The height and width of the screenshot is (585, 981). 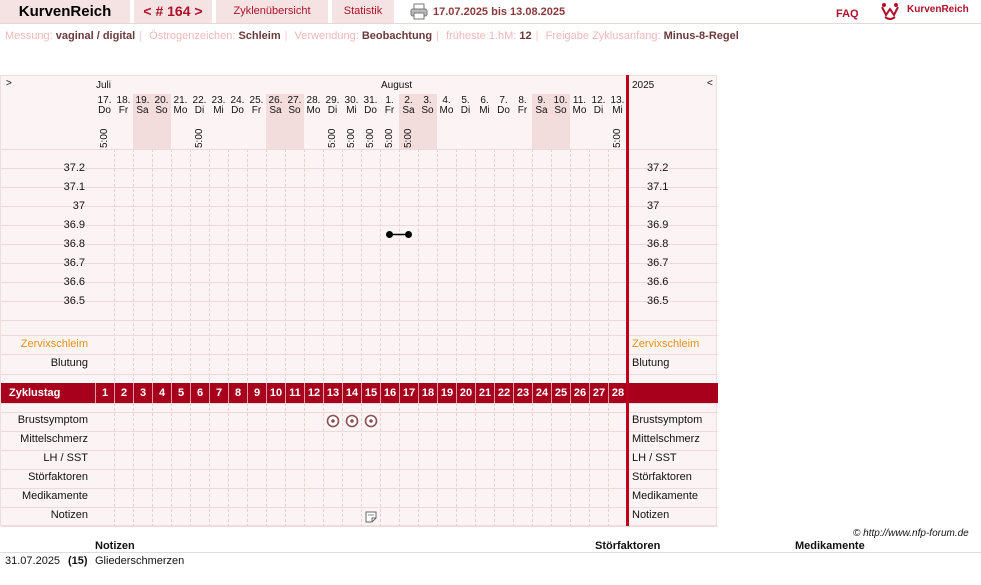 I want to click on cycle-day: 10, so click(x=275, y=393).